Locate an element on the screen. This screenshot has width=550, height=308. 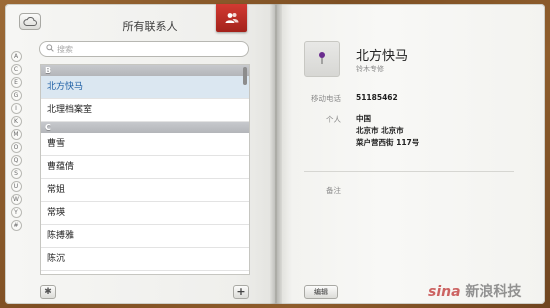
index-letter: Q is located at coordinates (16, 160).